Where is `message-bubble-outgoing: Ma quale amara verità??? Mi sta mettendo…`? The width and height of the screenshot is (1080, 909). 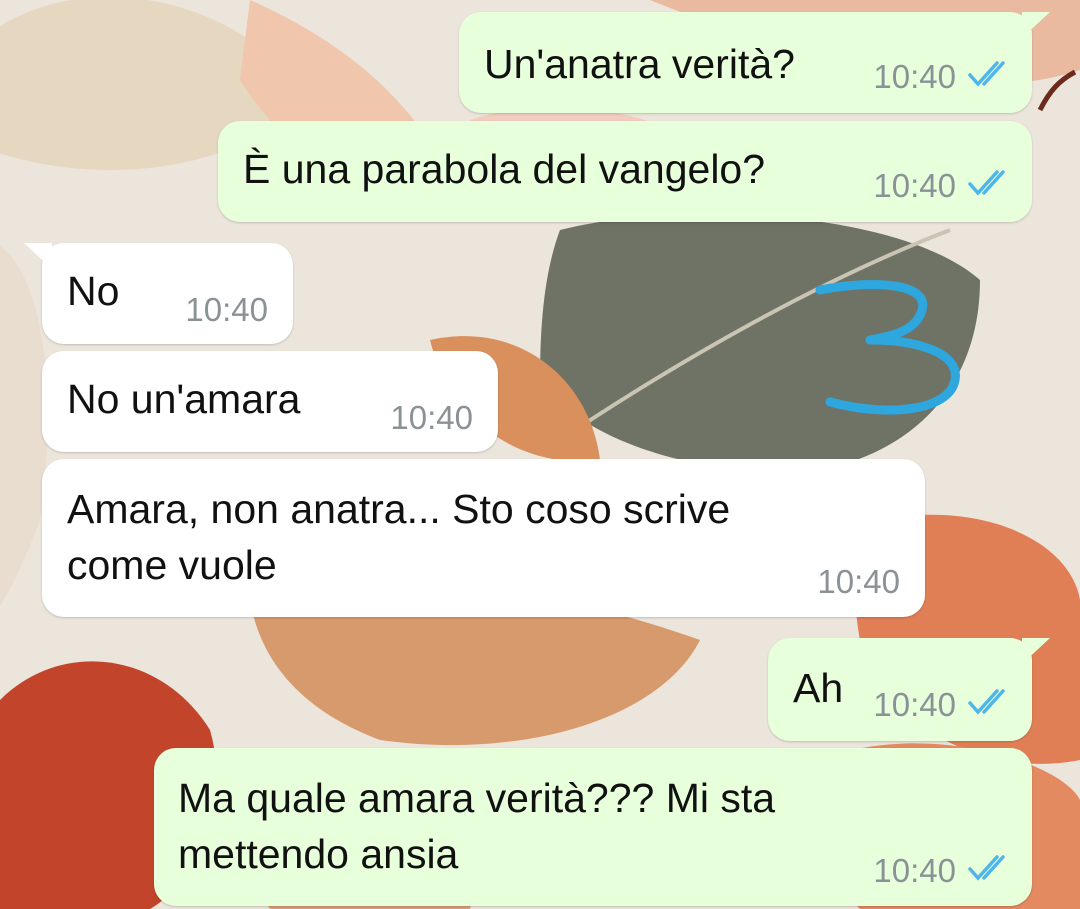 message-bubble-outgoing: Ma quale amara verità??? Mi sta mettendo… is located at coordinates (593, 827).